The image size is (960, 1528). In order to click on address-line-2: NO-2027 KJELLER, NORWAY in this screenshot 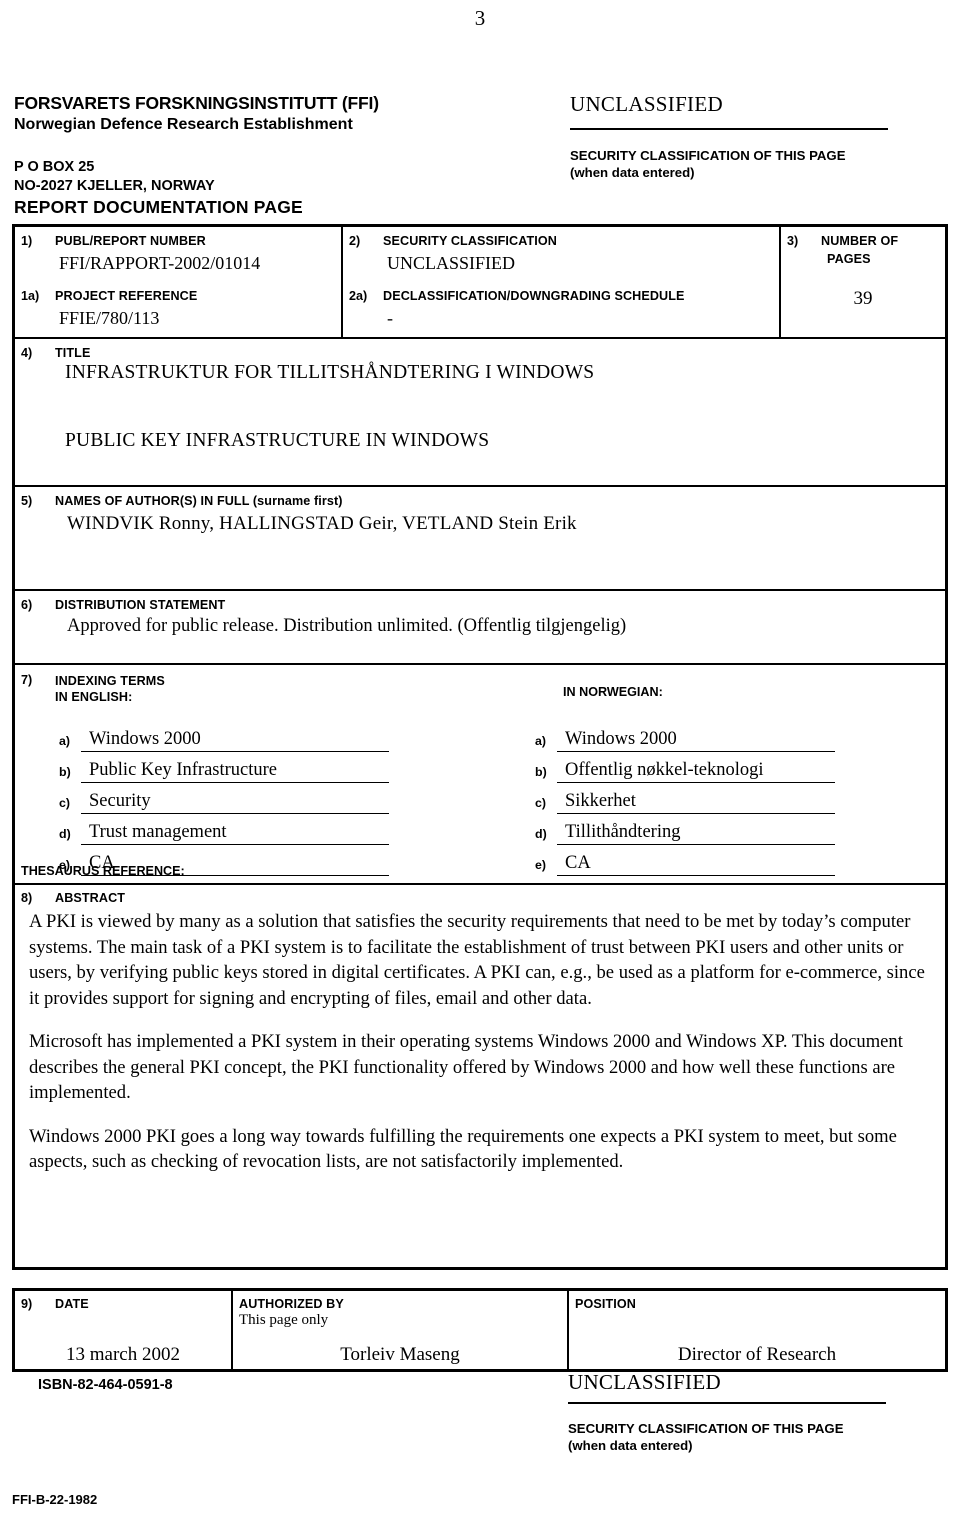, I will do `click(114, 186)`.